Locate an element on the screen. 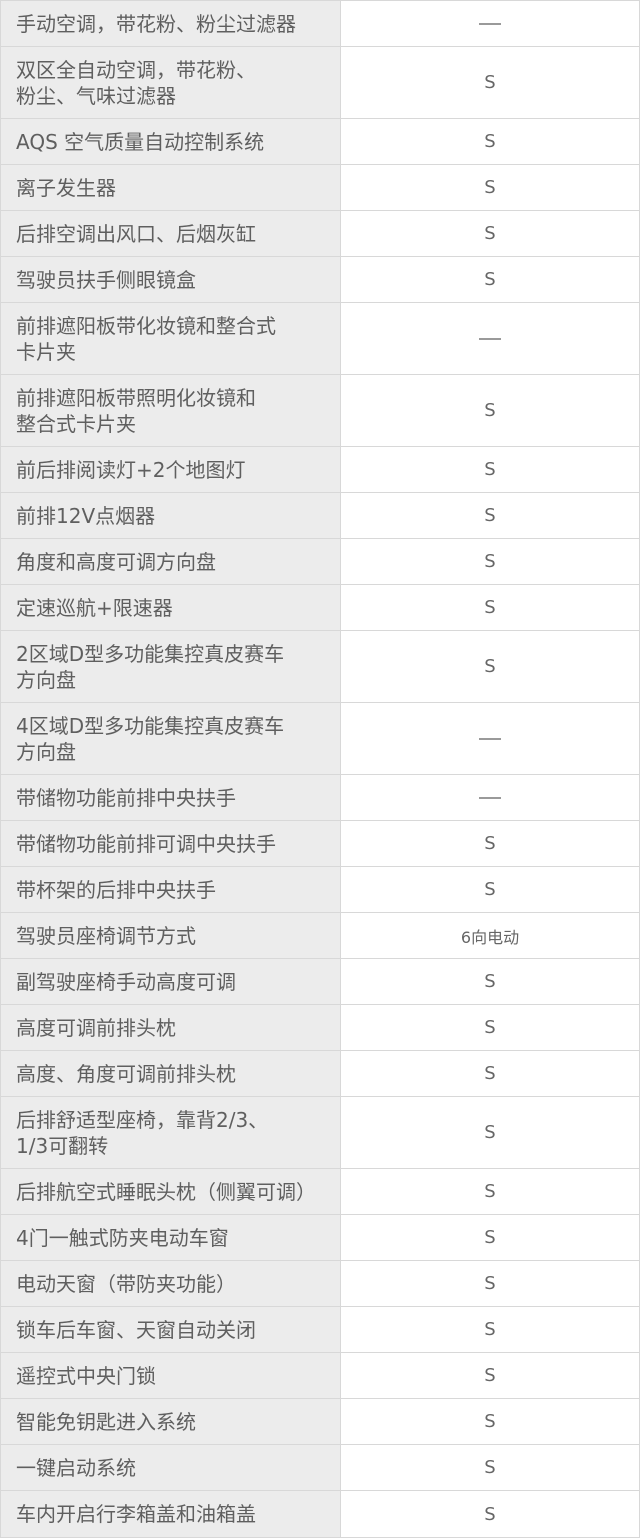 The width and height of the screenshot is (640, 1538). table-row: 一键启动系统 S is located at coordinates (320, 1467).